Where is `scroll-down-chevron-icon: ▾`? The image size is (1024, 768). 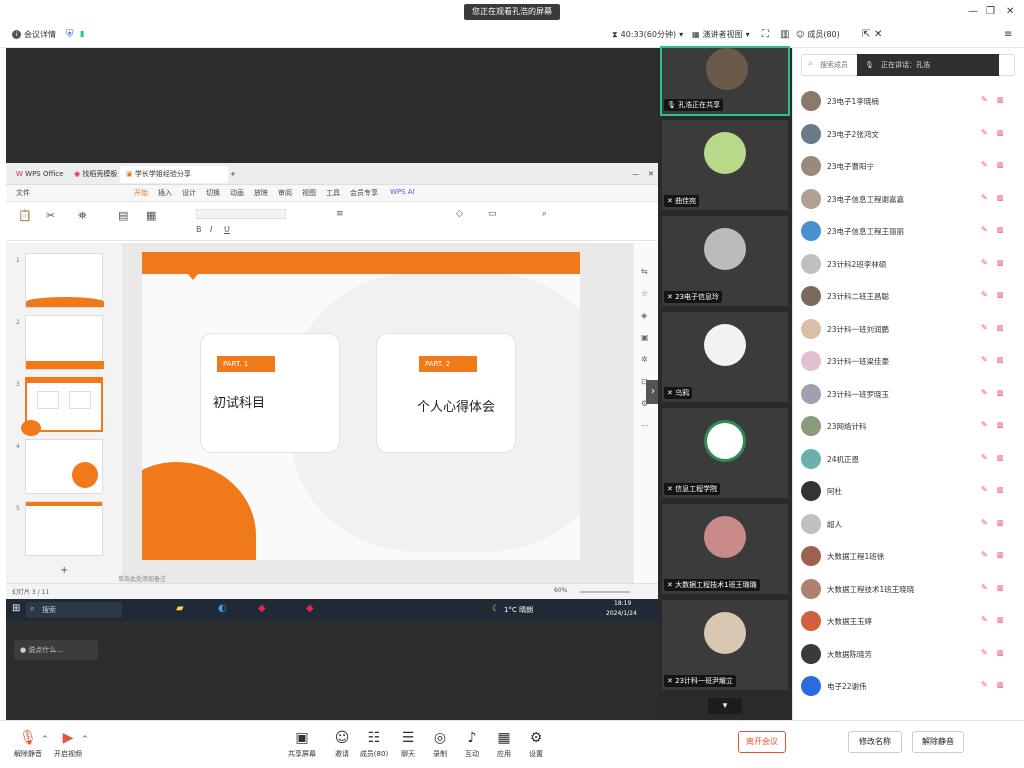
scroll-down-chevron-icon: ▾ is located at coordinates (725, 706).